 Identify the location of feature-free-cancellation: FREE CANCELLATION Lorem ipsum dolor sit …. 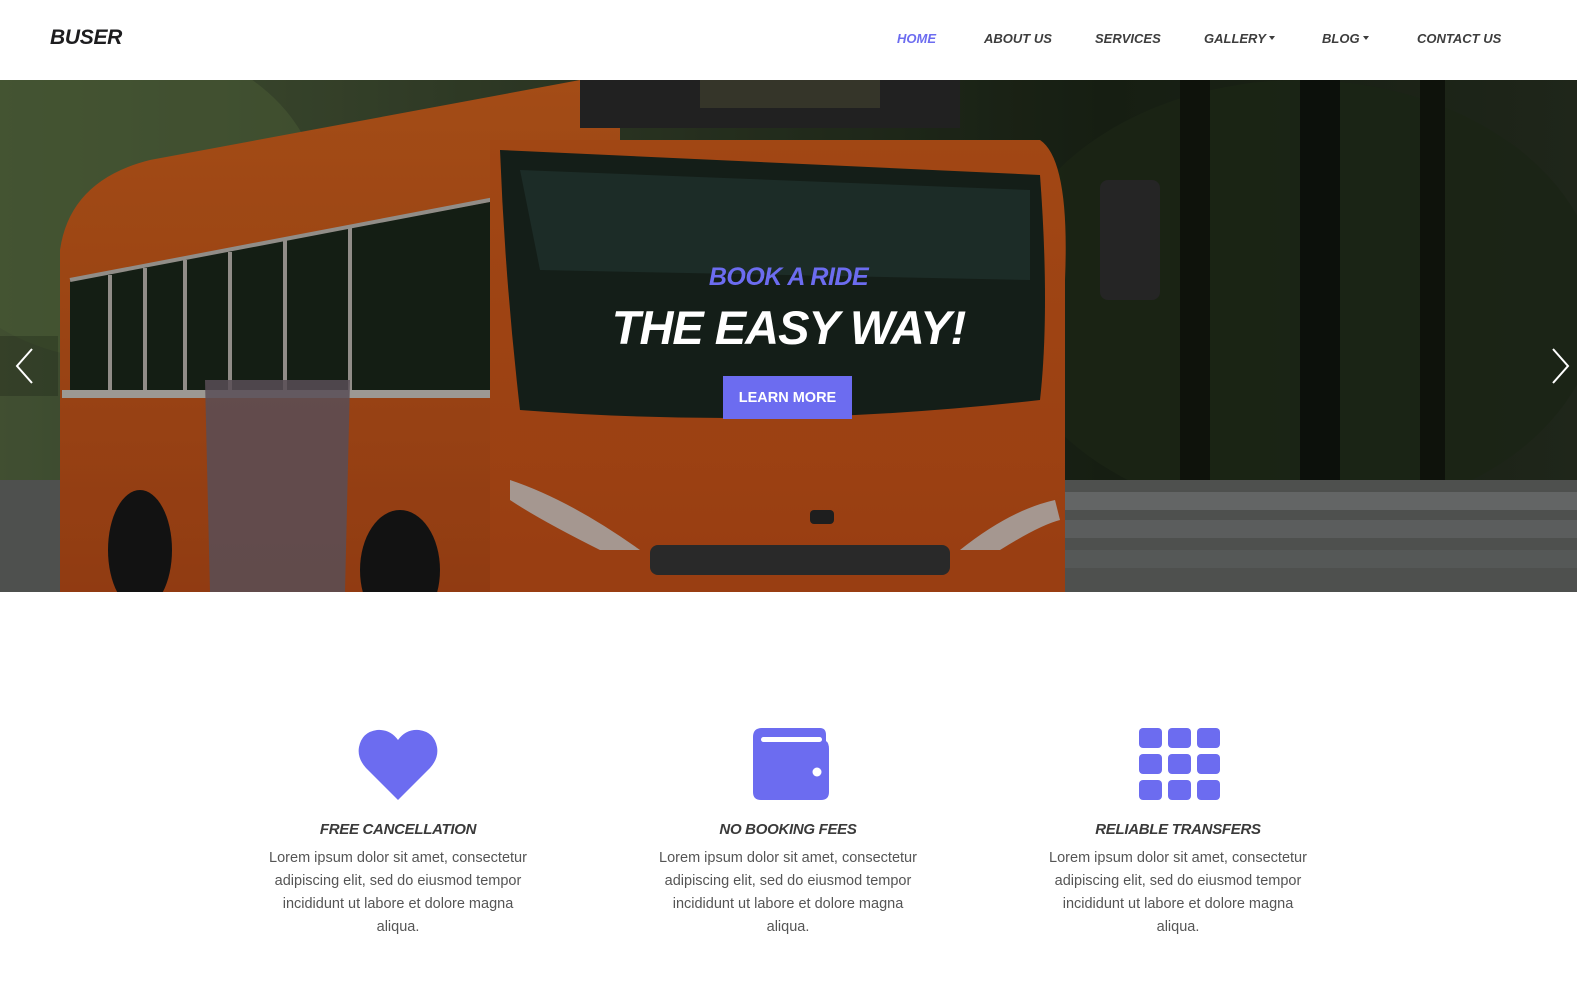
(398, 833).